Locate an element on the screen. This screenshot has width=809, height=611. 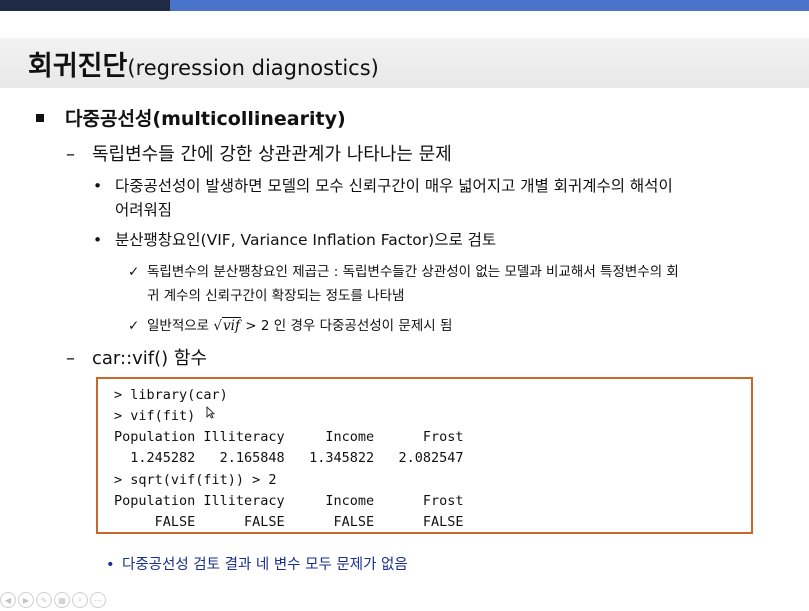
slides-grid-icon: ▦ is located at coordinates (62, 600).